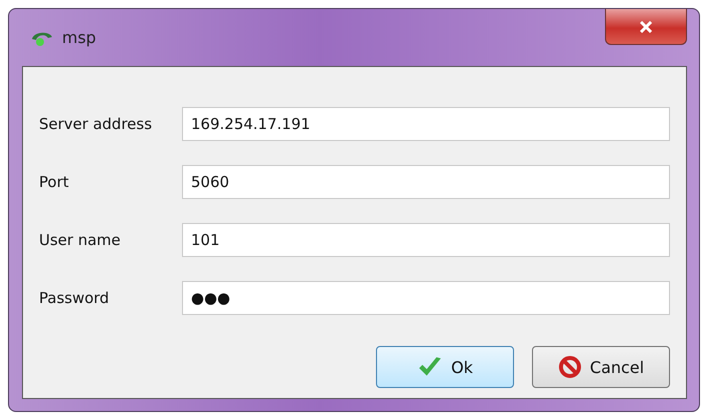 Image resolution: width=704 pixels, height=419 pixels. Describe the element at coordinates (79, 37) in the screenshot. I see `window-title: msp` at that location.